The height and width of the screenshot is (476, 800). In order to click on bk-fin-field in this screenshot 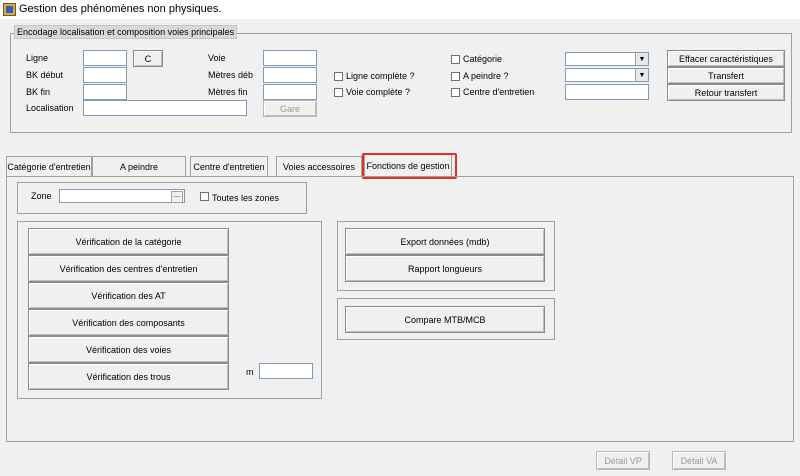, I will do `click(105, 92)`.